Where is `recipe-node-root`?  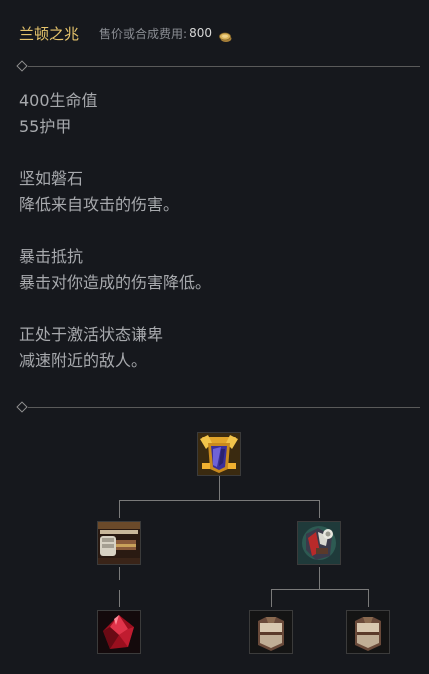
recipe-node-root is located at coordinates (219, 454).